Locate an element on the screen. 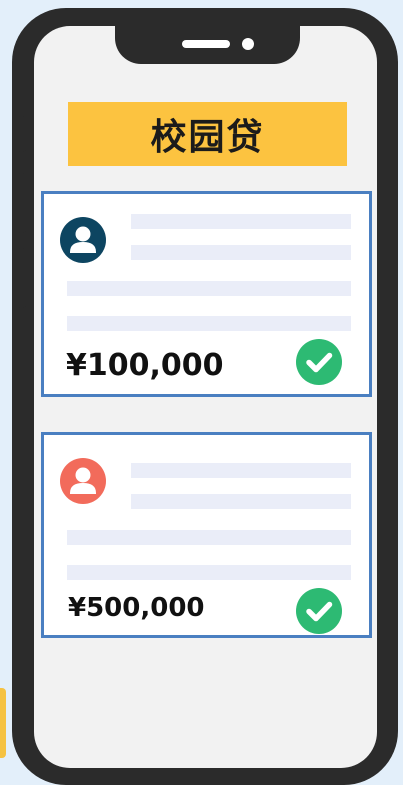  loan-amount: ¥500,000 is located at coordinates (136, 608).